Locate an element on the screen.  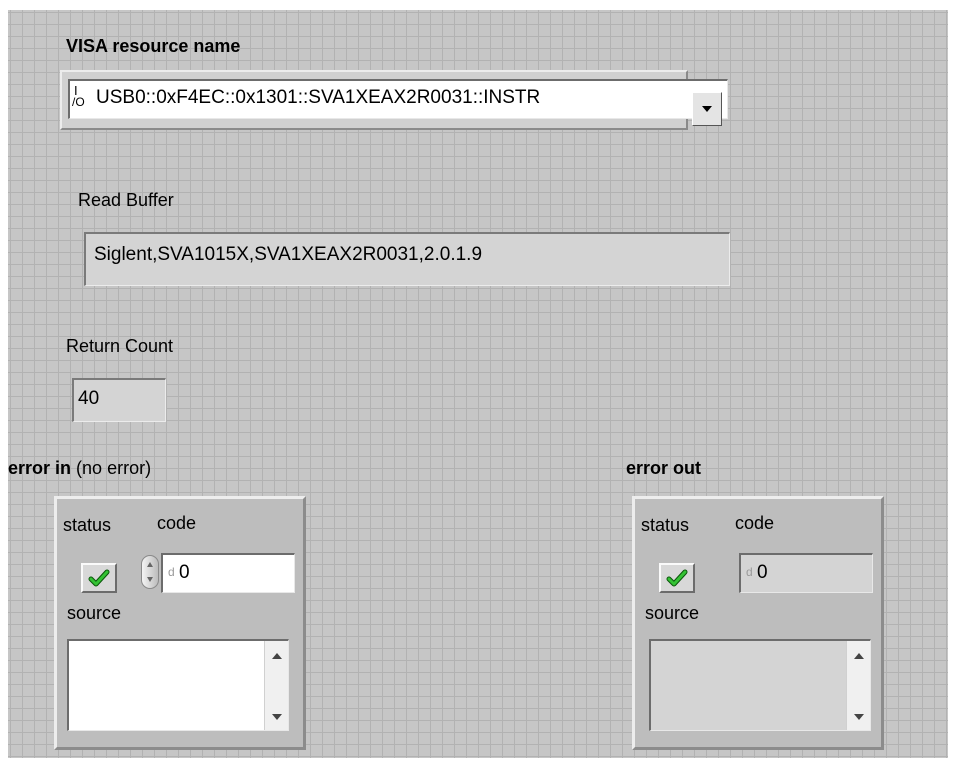
error-in-title: error in is located at coordinates (40, 468).